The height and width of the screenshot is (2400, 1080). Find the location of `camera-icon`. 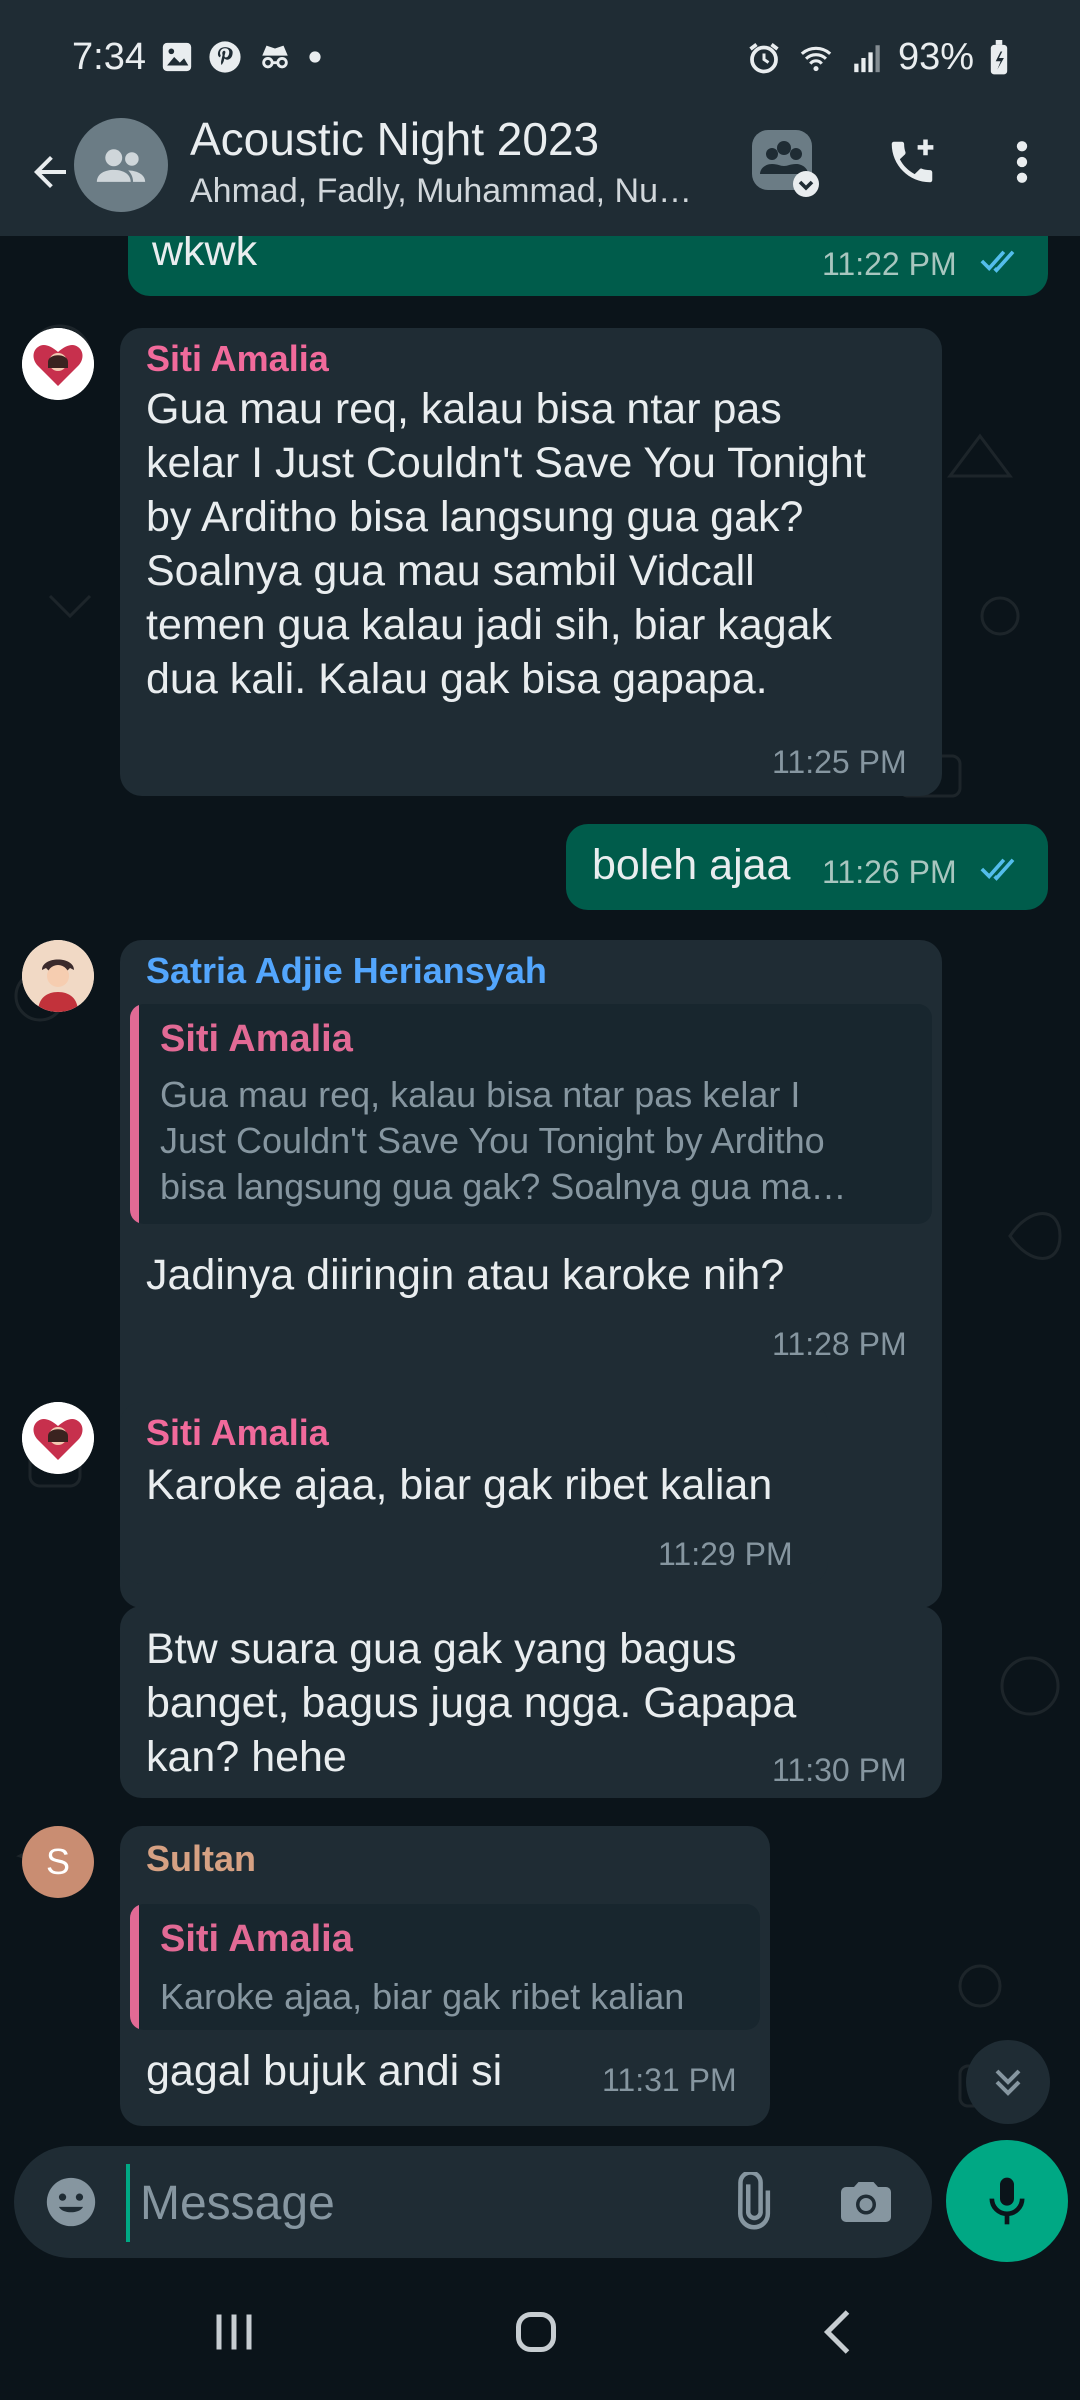

camera-icon is located at coordinates (866, 2202).